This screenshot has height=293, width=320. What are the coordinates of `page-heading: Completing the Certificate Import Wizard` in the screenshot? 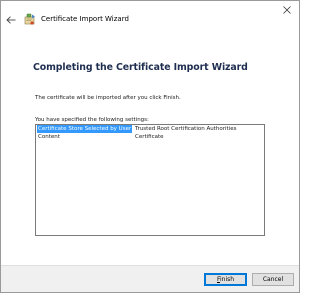 It's located at (140, 67).